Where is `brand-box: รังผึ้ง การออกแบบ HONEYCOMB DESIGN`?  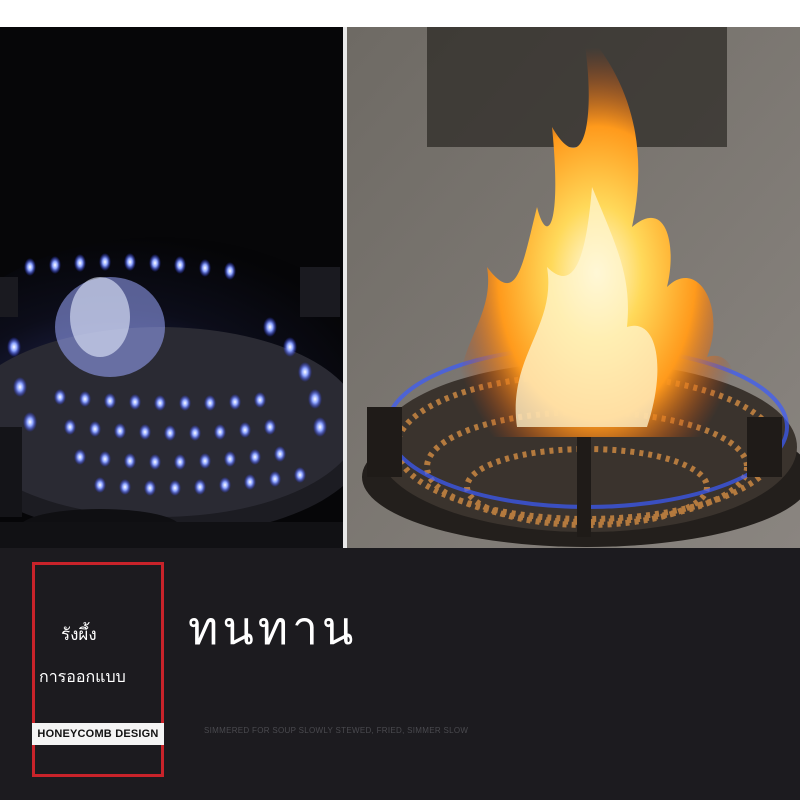 brand-box: รังผึ้ง การออกแบบ HONEYCOMB DESIGN is located at coordinates (98, 669).